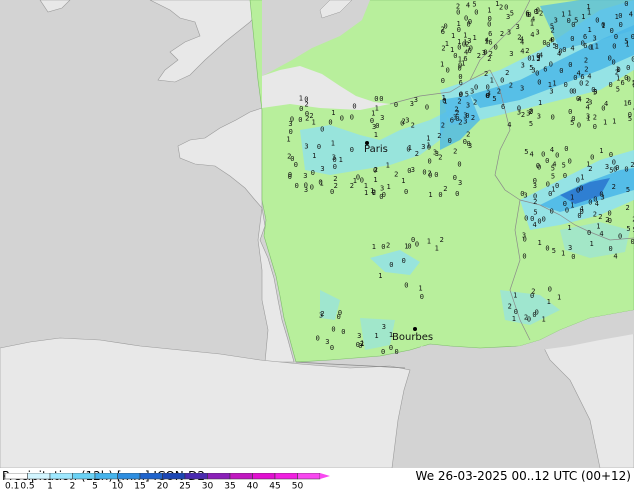  I want to click on legend-tick: 50, so click(298, 486).